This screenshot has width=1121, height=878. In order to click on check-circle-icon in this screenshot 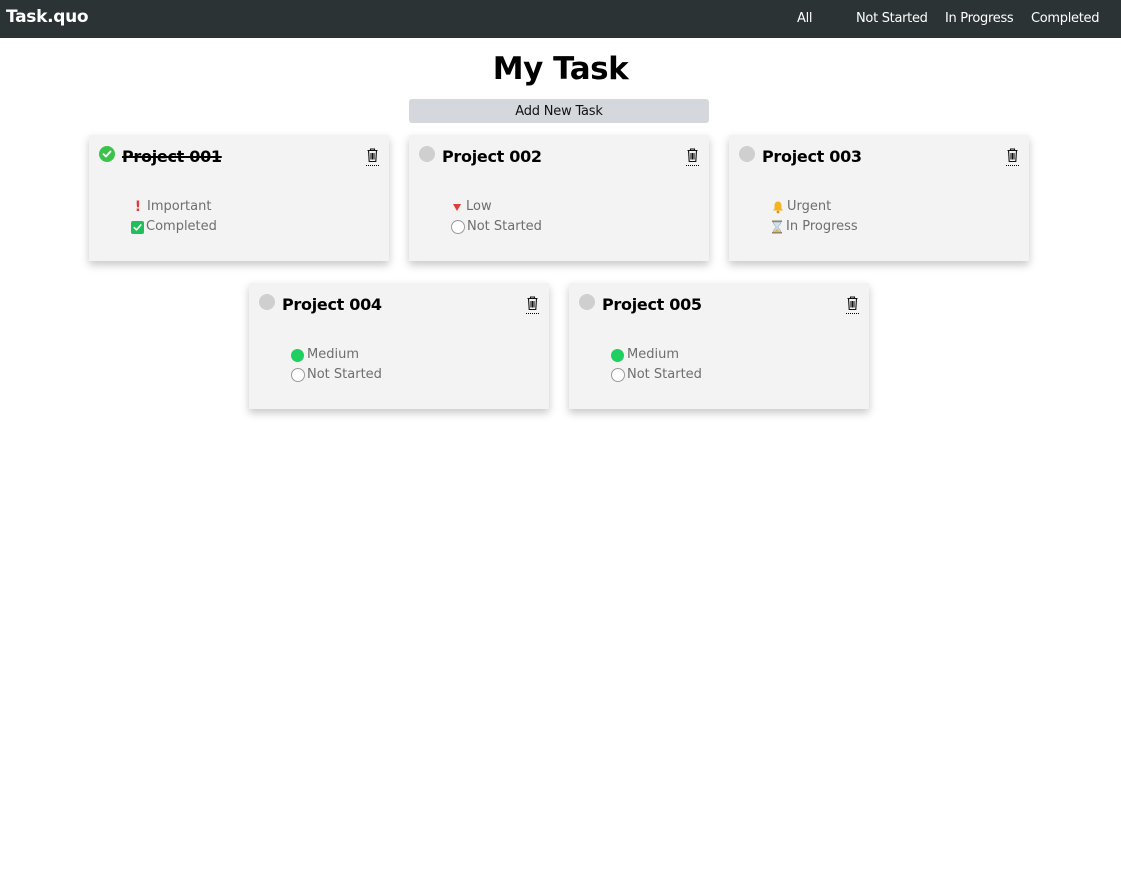, I will do `click(107, 154)`.